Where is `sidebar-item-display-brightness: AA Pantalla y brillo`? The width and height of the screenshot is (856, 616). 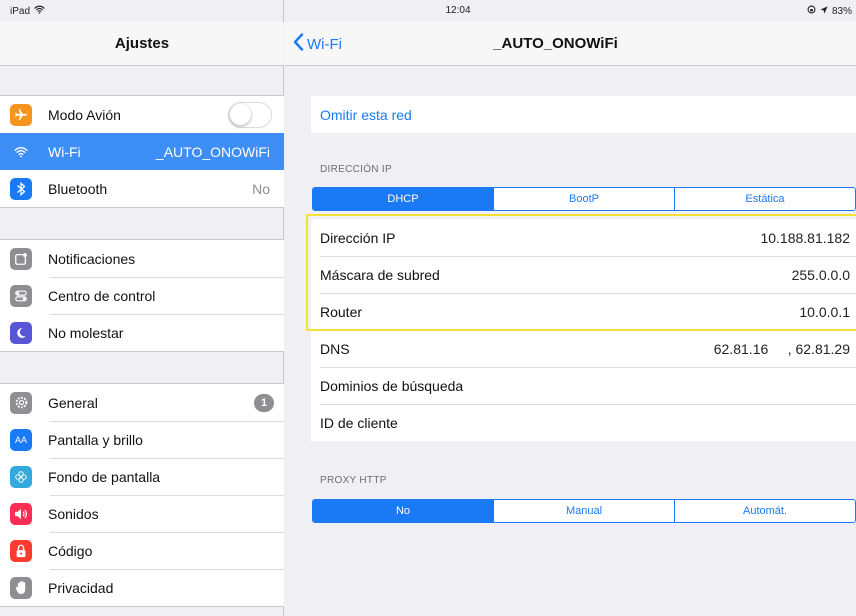 sidebar-item-display-brightness: AA Pantalla y brillo is located at coordinates (142, 439).